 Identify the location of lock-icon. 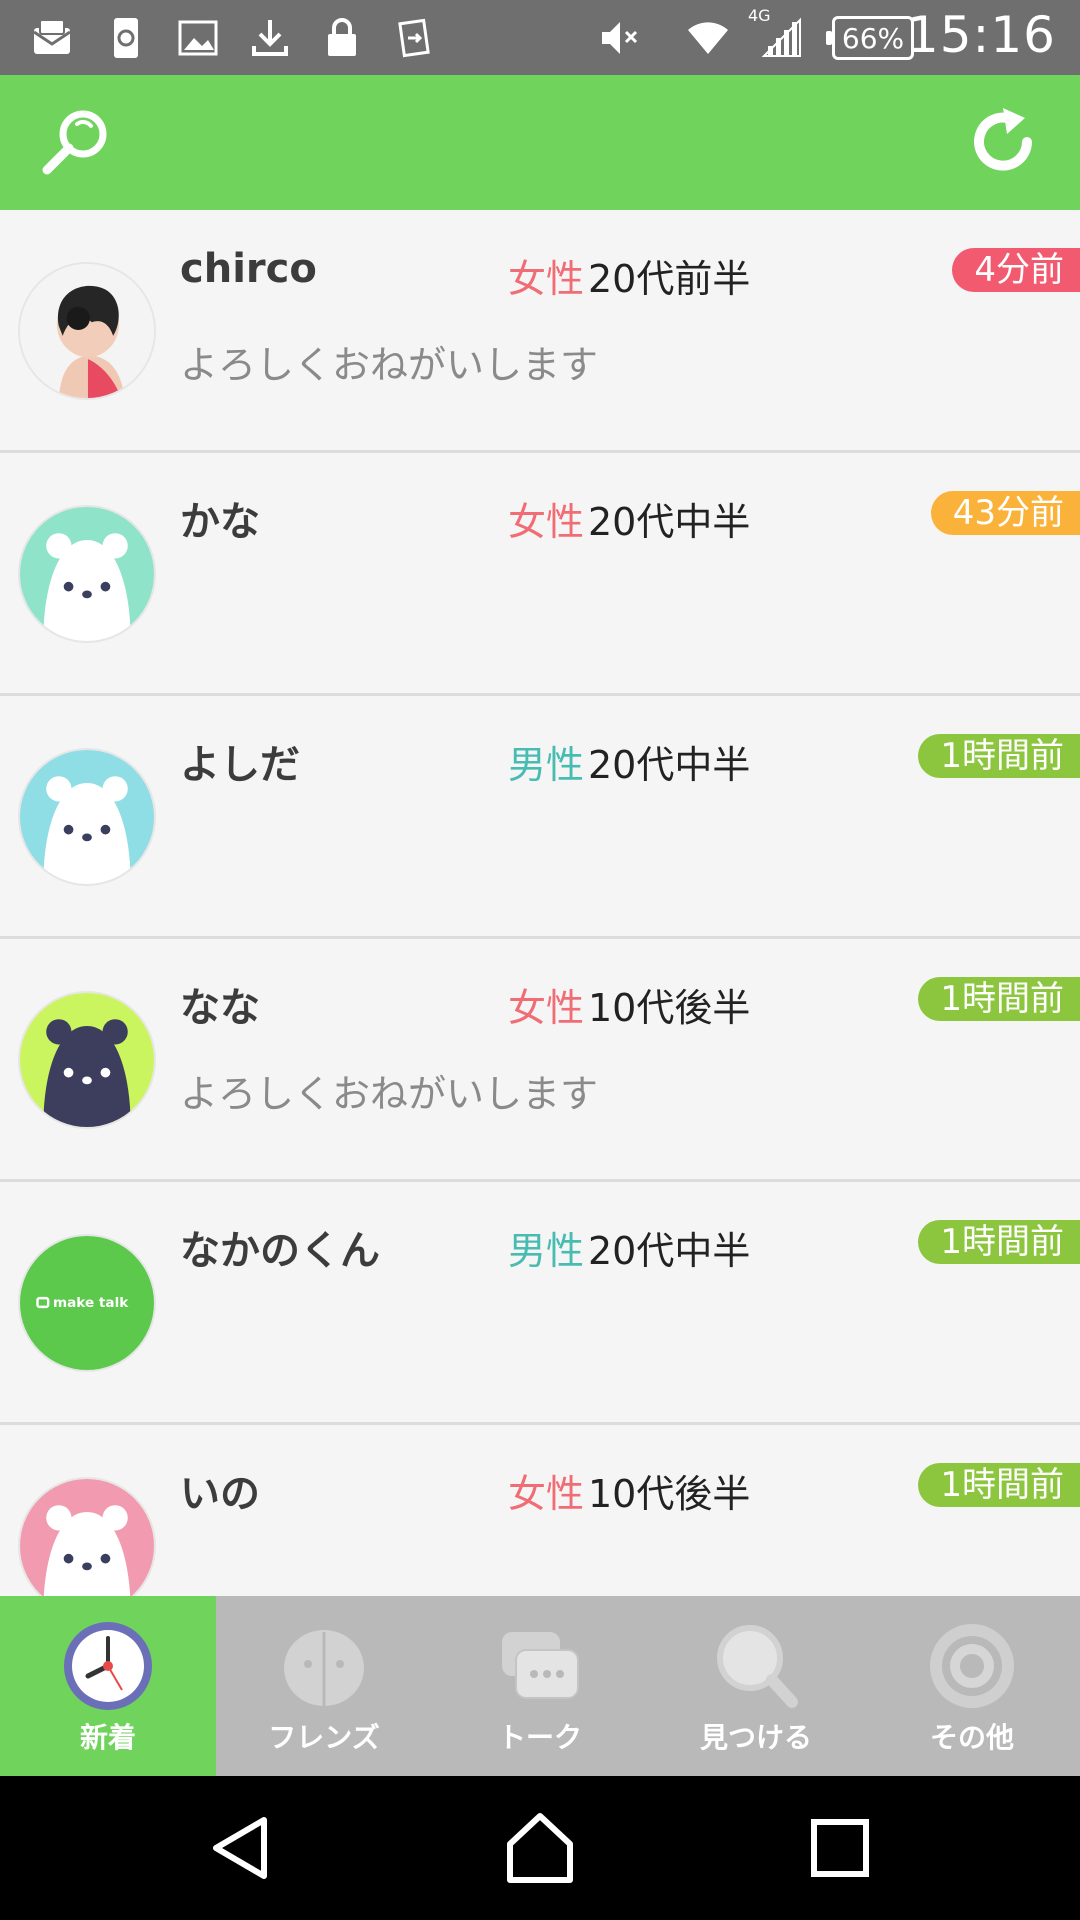
(342, 38).